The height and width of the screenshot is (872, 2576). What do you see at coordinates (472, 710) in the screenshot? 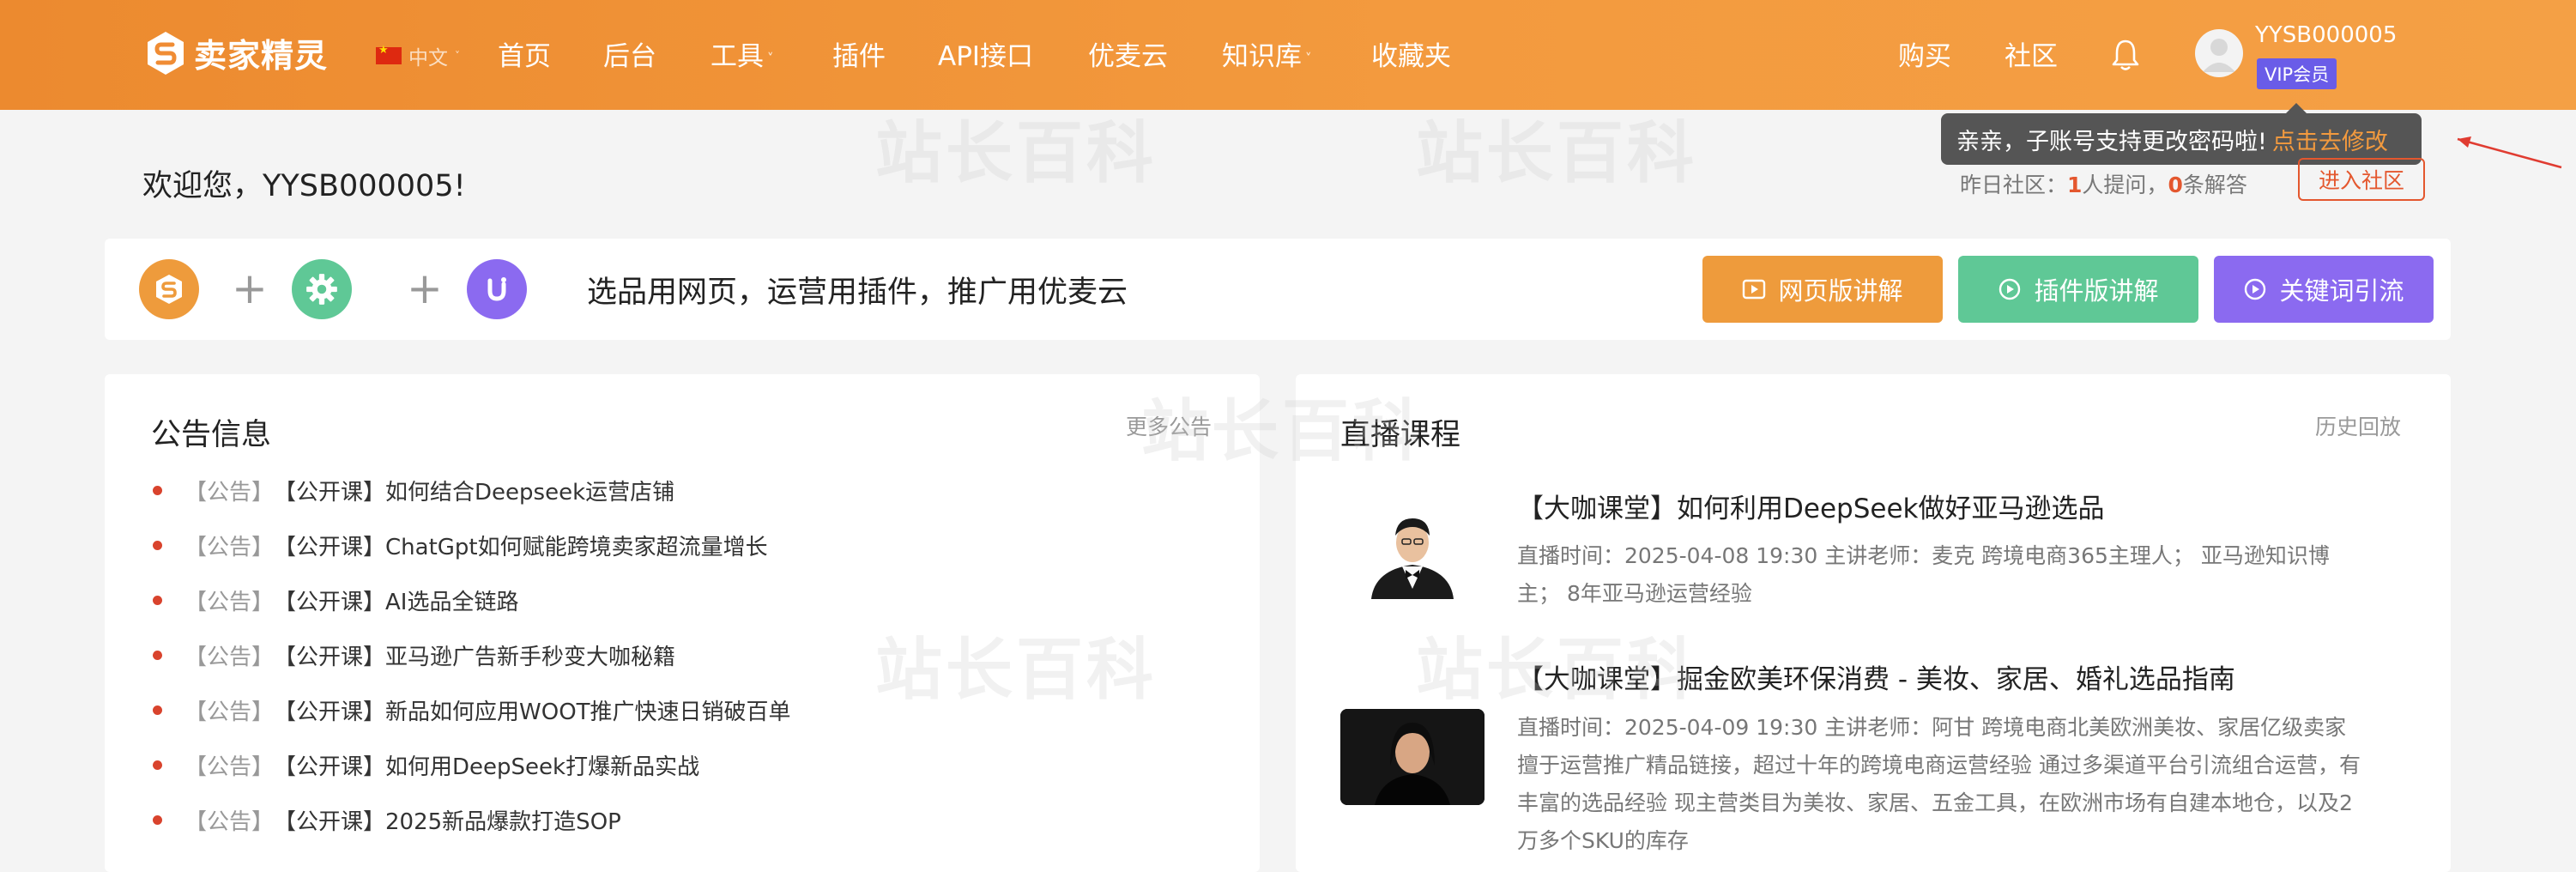
I see `list-item: 【公告】 【公开课】新品如何应用WOOT推广快速日销破百单` at bounding box center [472, 710].